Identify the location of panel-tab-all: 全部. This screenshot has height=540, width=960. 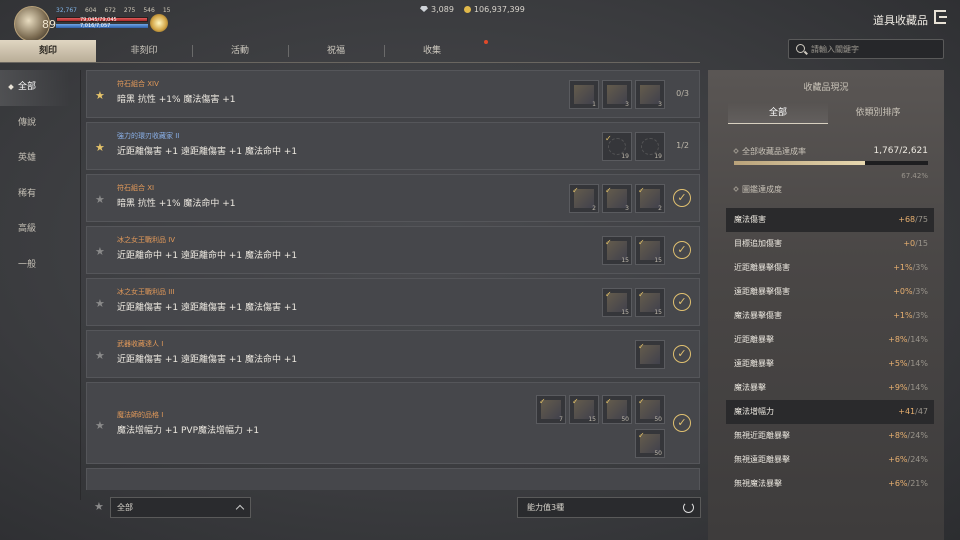
(778, 113).